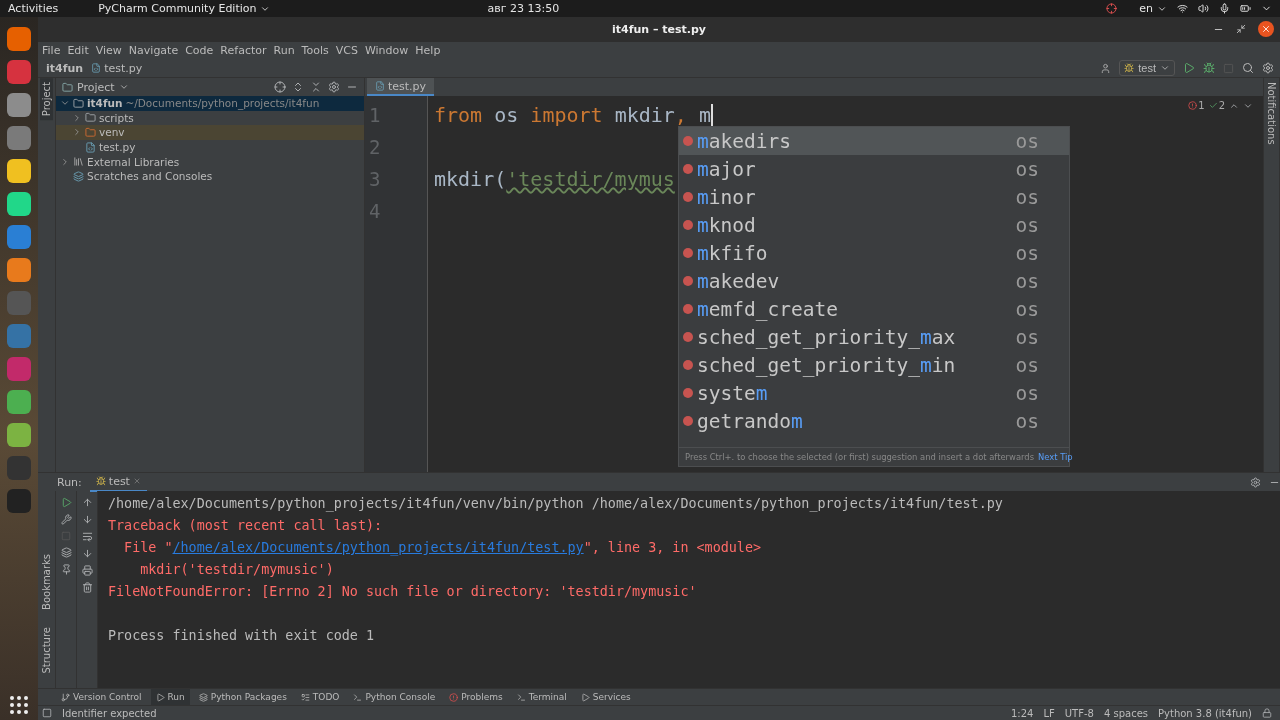  What do you see at coordinates (394, 697) in the screenshot?
I see `tool-window-tab: Python Console` at bounding box center [394, 697].